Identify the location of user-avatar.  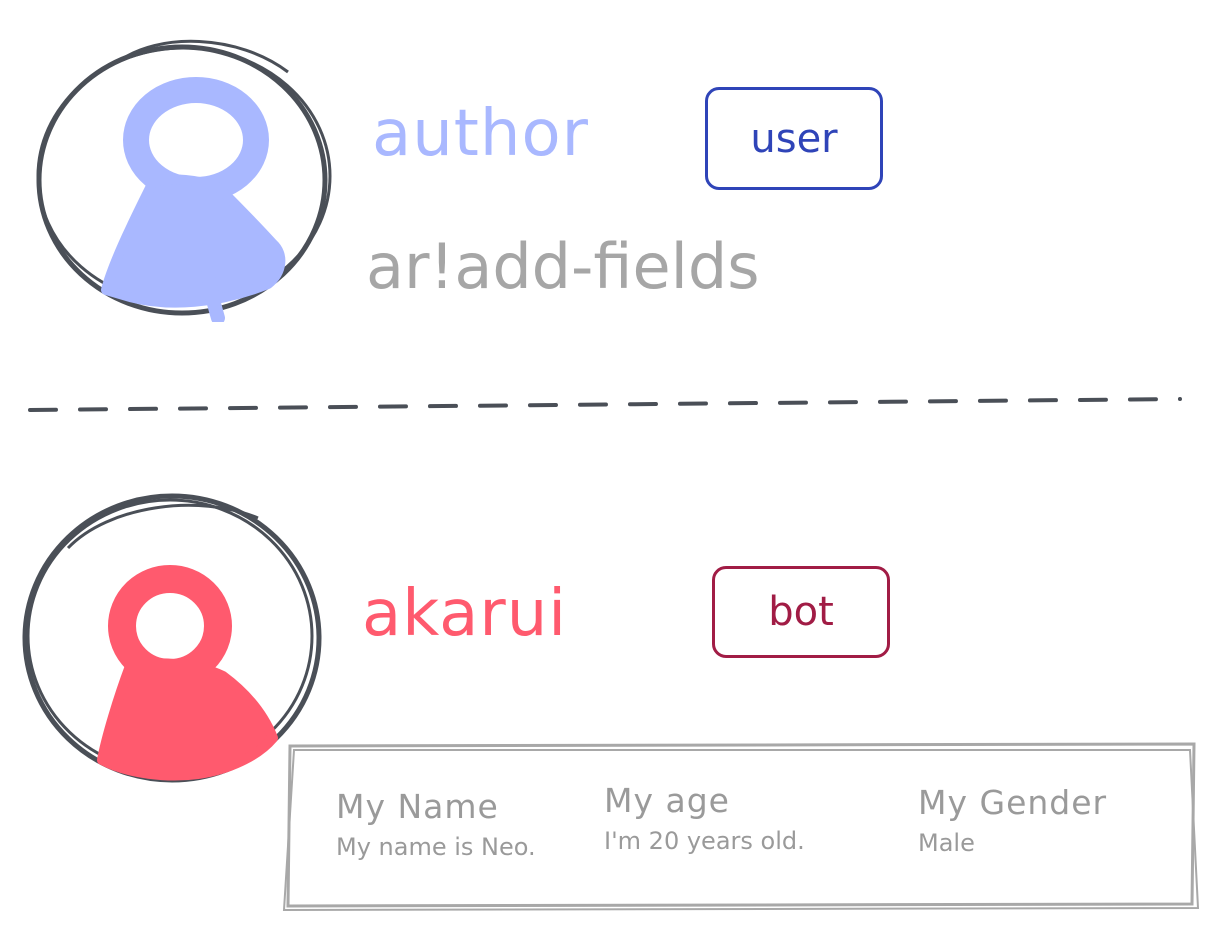
(183, 172).